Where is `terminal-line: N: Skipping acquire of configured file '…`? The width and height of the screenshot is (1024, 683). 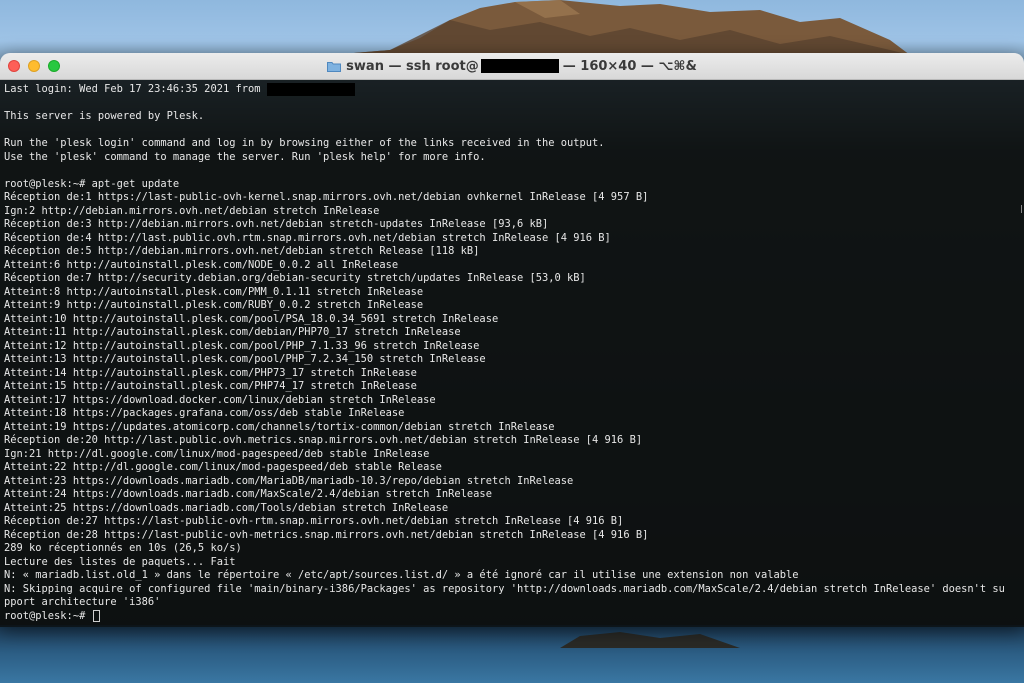
terminal-line: N: Skipping acquire of configured file '… is located at coordinates (504, 588).